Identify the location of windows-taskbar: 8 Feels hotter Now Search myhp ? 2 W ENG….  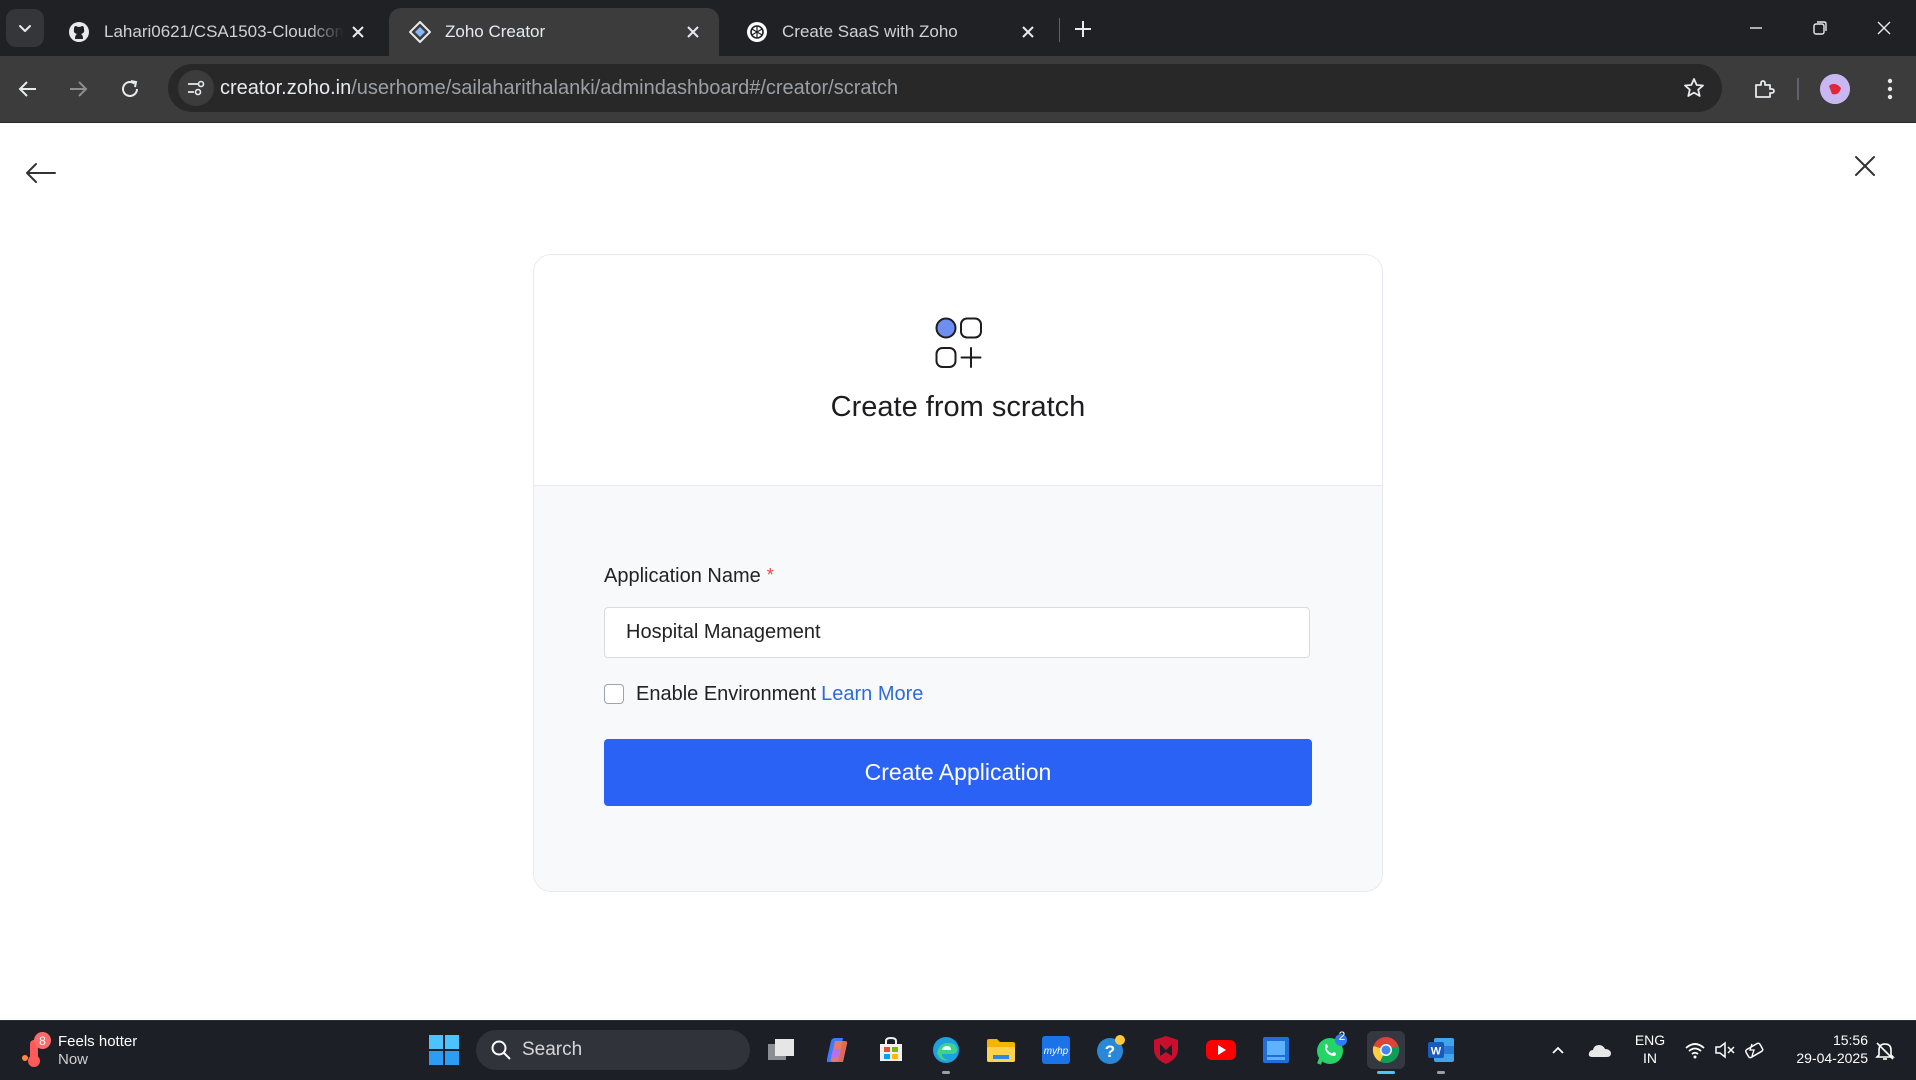
(958, 1050).